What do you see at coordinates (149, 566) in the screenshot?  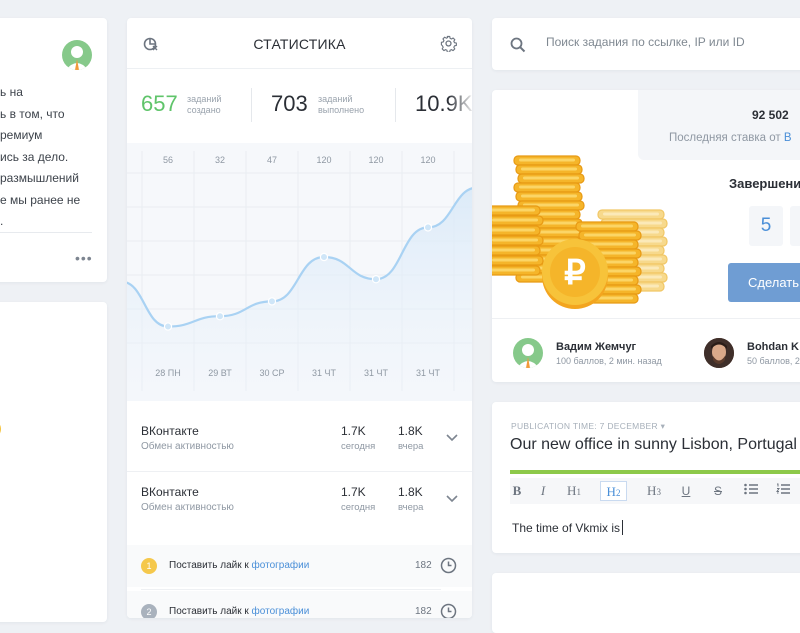 I see `task-number-badge: 1` at bounding box center [149, 566].